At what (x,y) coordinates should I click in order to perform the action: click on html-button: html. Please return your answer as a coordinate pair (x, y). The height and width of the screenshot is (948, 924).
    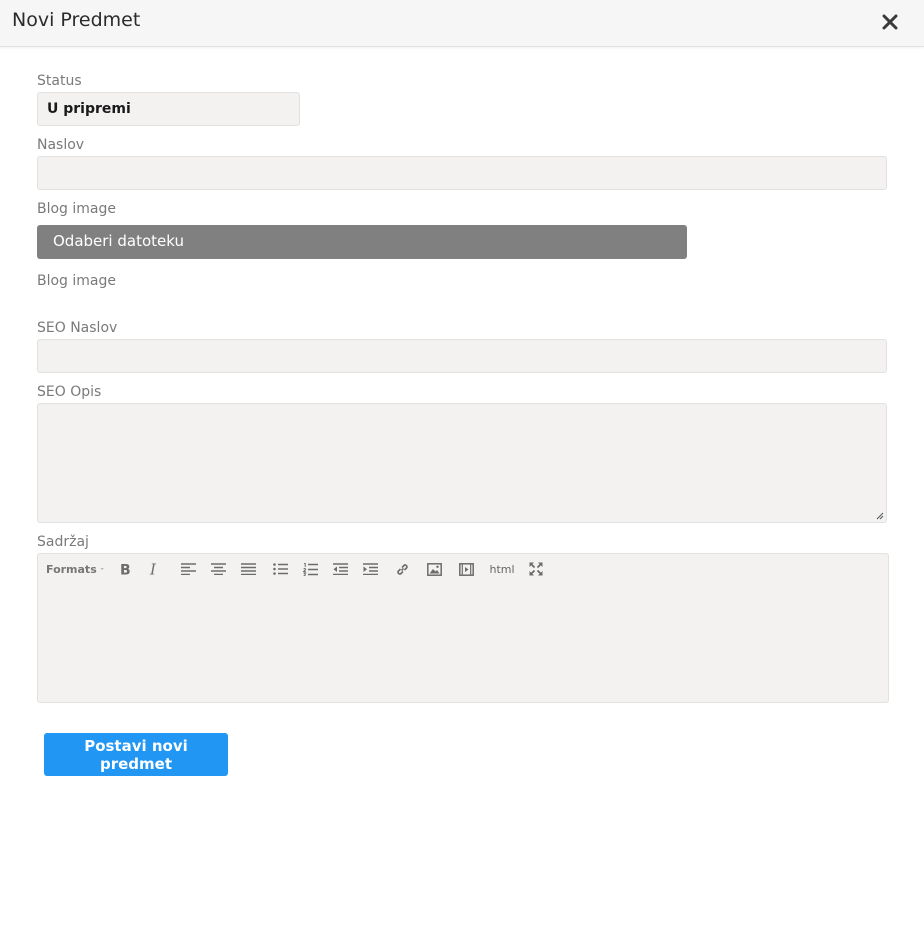
    Looking at the image, I should click on (502, 569).